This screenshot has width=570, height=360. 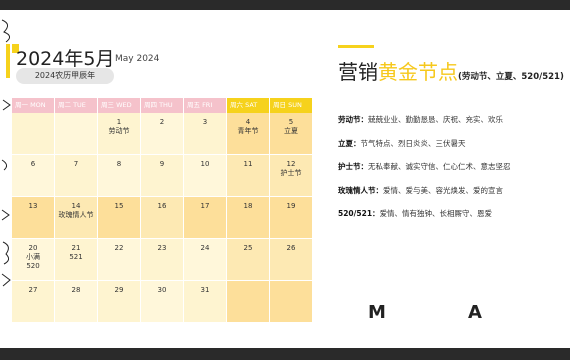 I want to click on keyword-item: 立夏：节气特点、烈日炎炎、三伏暑天, so click(x=453, y=150).